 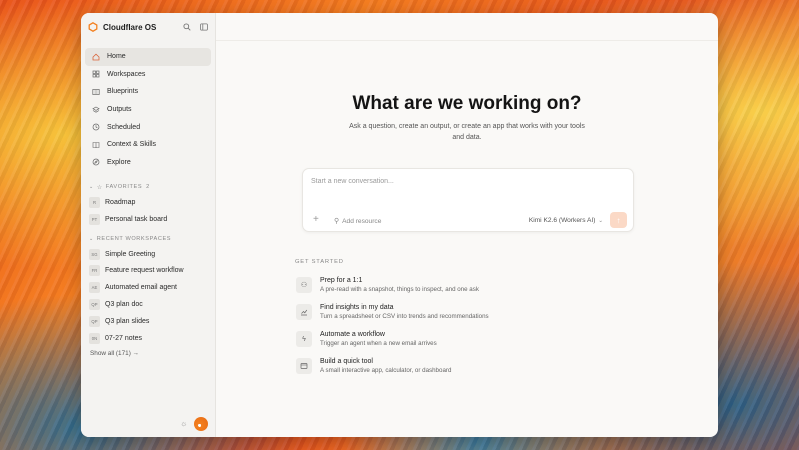 I want to click on nav-label: Explore, so click(x=119, y=162).